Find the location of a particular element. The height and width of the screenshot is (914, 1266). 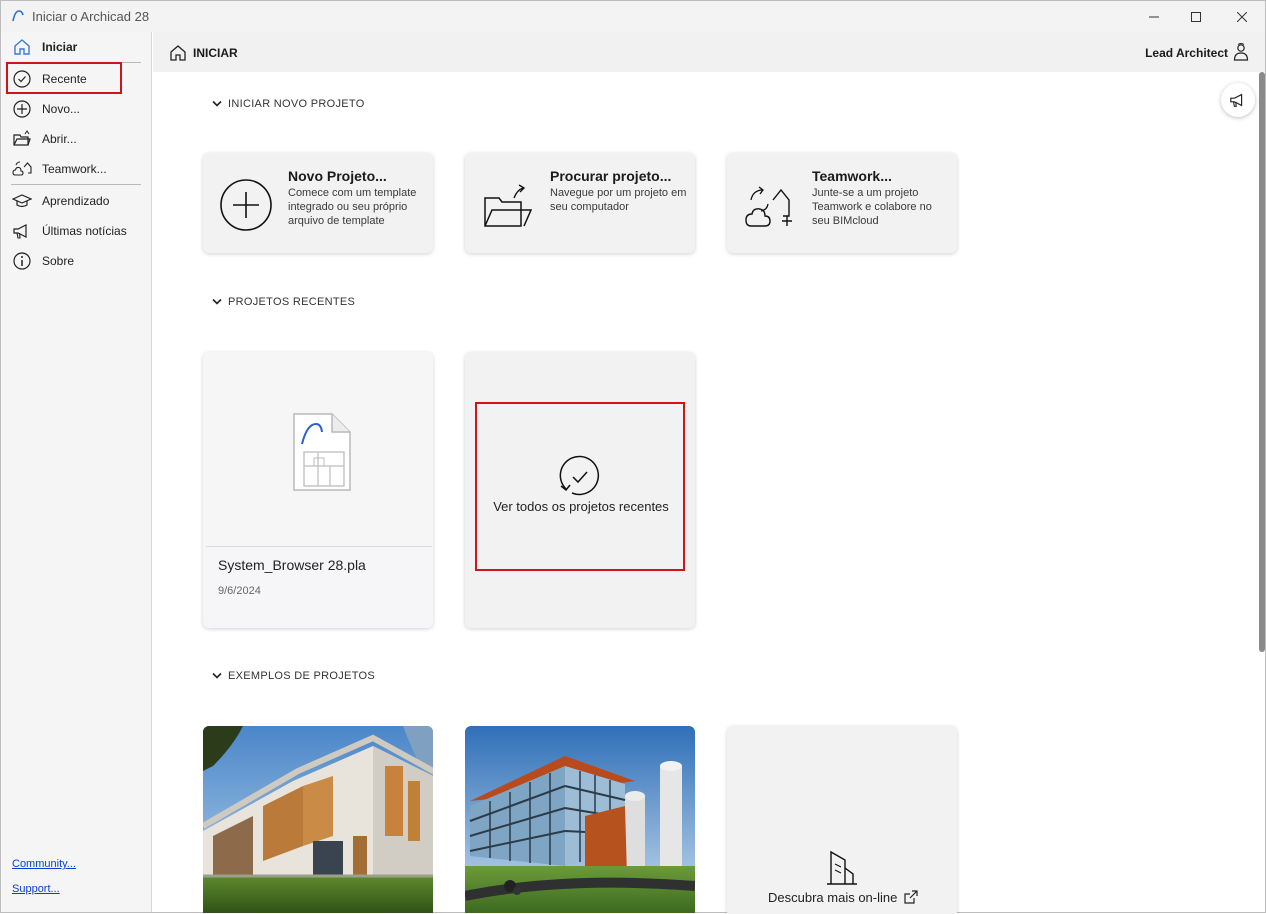

sidebar-item-iniciar: Iniciar is located at coordinates (76, 47).